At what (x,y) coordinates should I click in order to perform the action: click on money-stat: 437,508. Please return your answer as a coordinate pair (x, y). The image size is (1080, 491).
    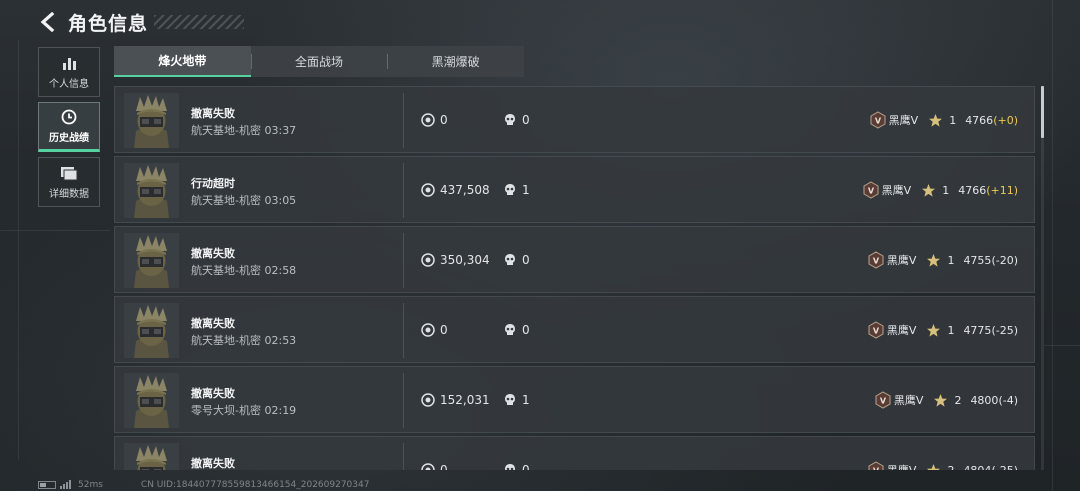
    Looking at the image, I should click on (455, 190).